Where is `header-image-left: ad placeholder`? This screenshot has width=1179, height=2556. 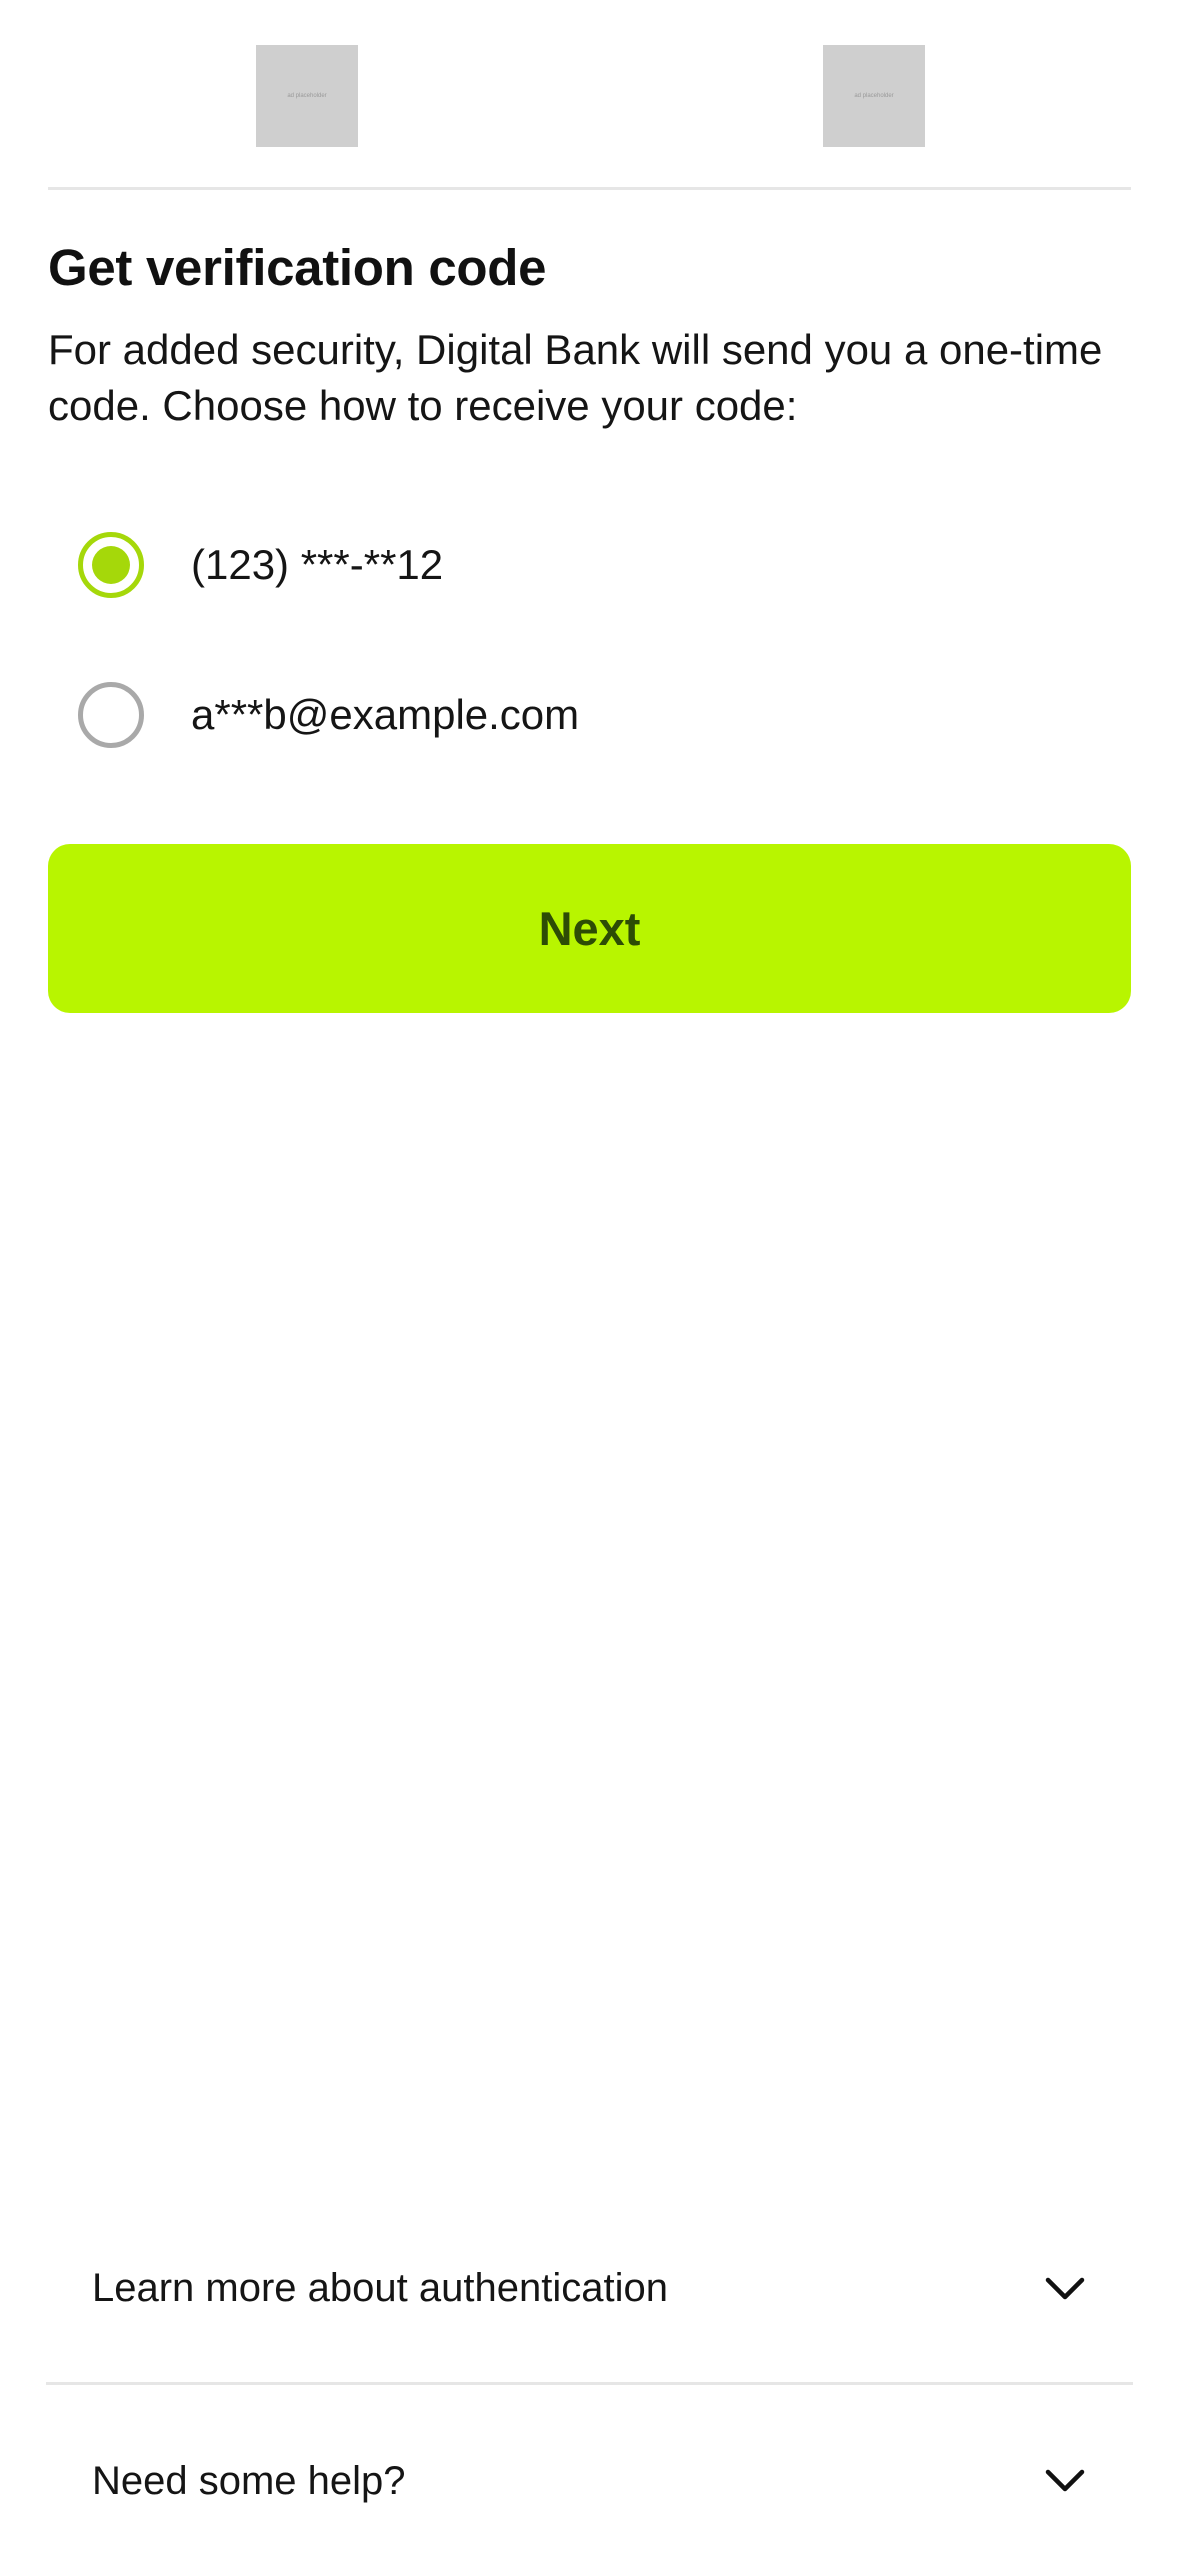
header-image-left: ad placeholder is located at coordinates (307, 96).